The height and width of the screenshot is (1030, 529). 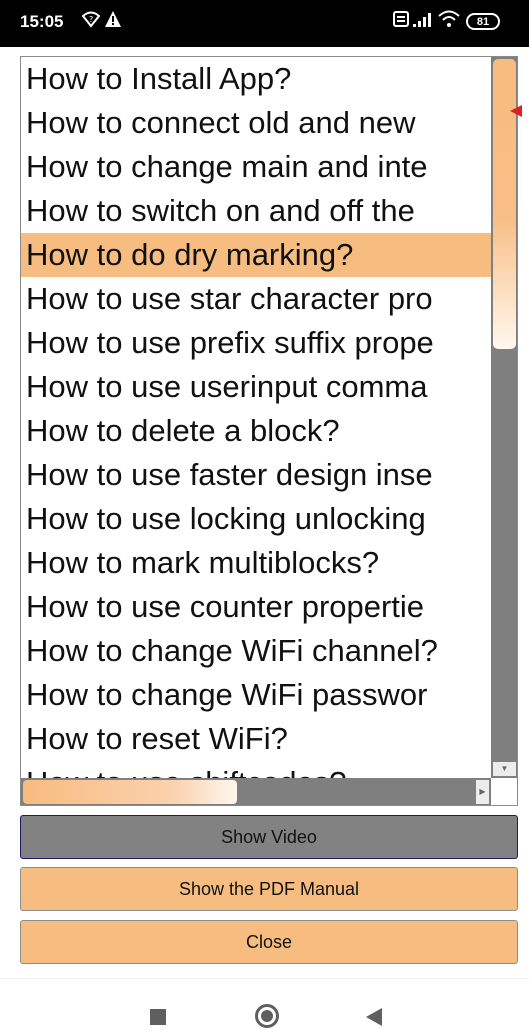 What do you see at coordinates (504, 417) in the screenshot?
I see `vertical-scrollbar: ▼` at bounding box center [504, 417].